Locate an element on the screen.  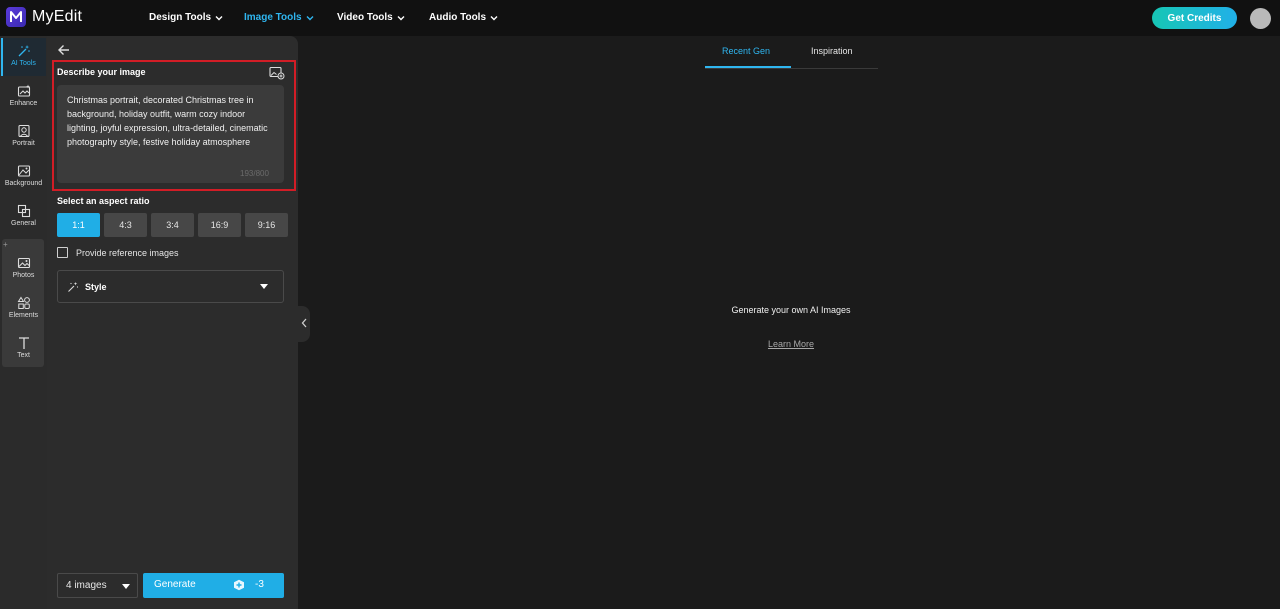
generate-cost: -3 is located at coordinates (259, 584).